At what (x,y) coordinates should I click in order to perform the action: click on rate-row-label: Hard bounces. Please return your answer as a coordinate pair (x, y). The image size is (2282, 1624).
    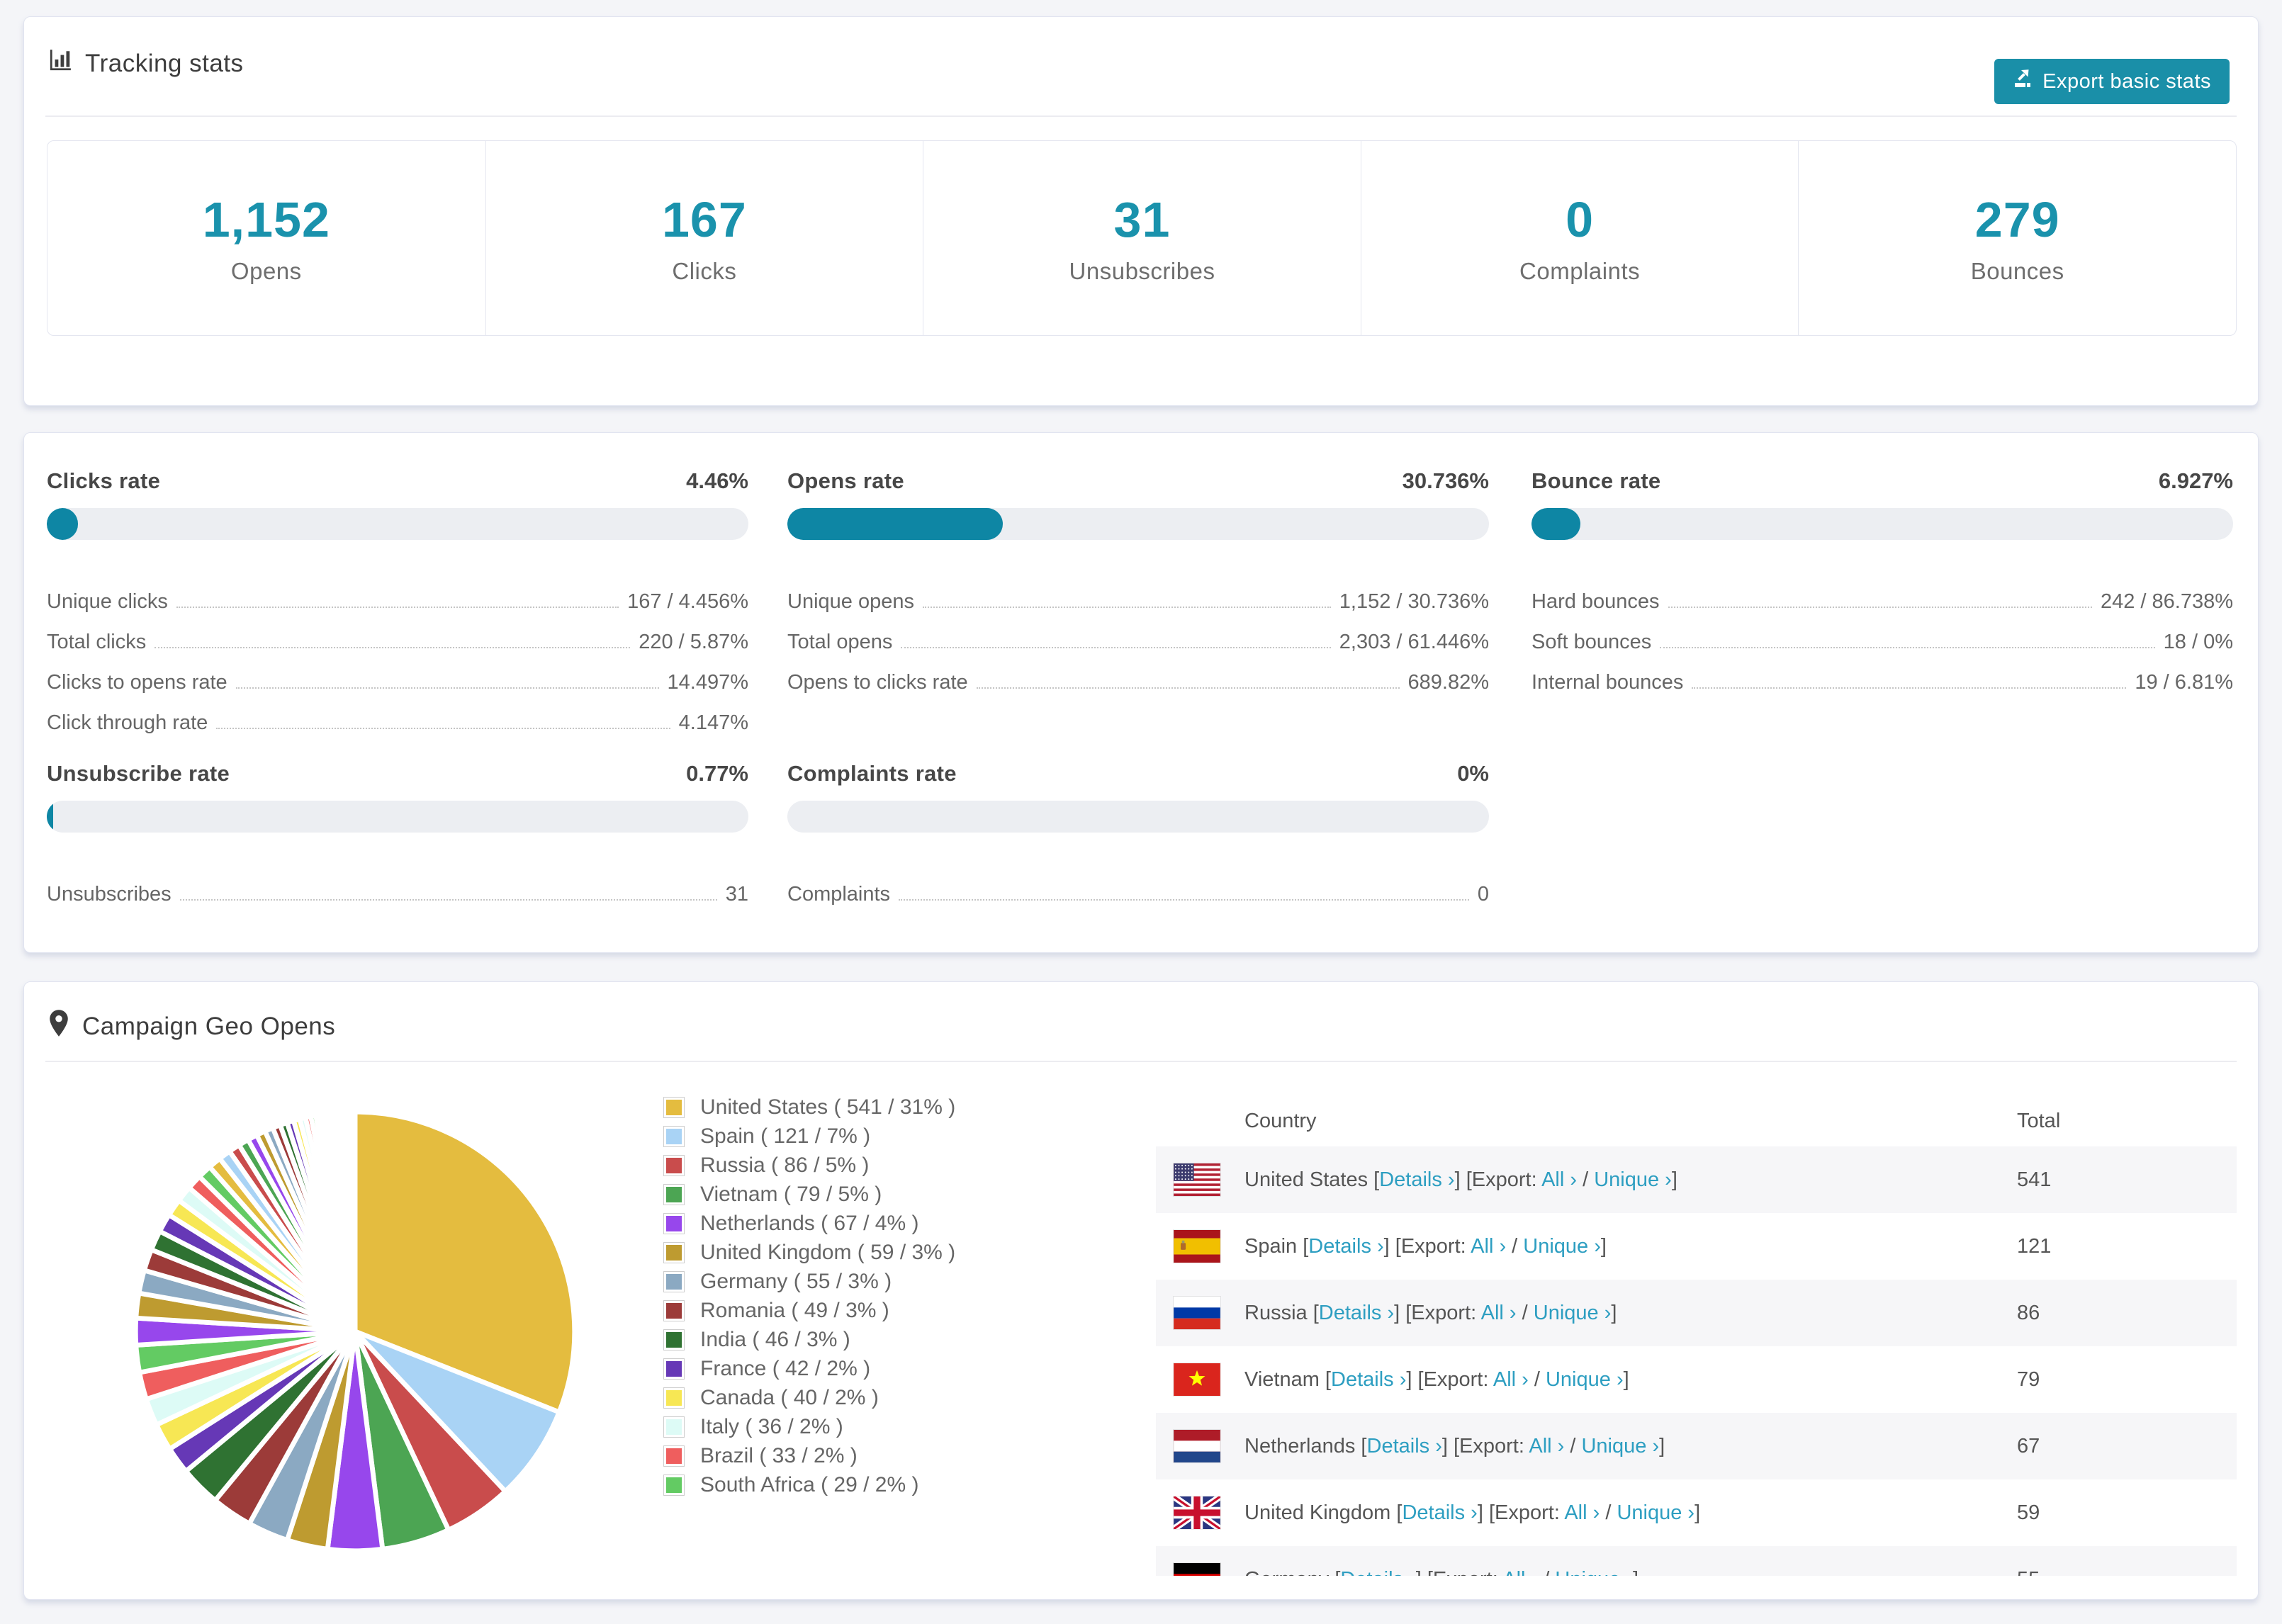
    Looking at the image, I should click on (1596, 601).